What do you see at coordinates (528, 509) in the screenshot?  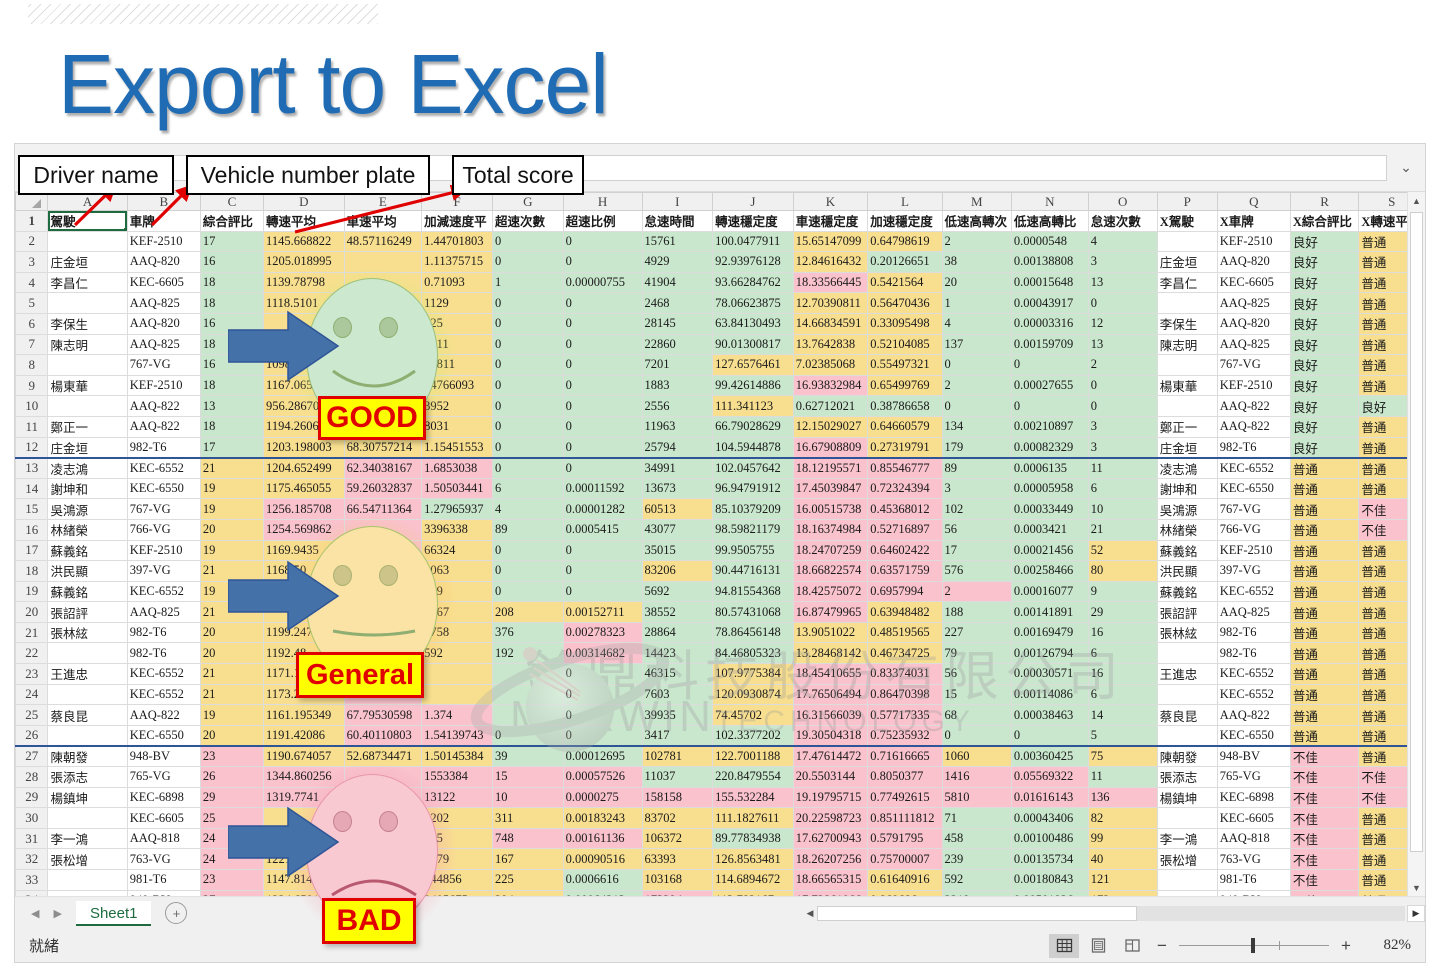 I see `cell-G15: 4` at bounding box center [528, 509].